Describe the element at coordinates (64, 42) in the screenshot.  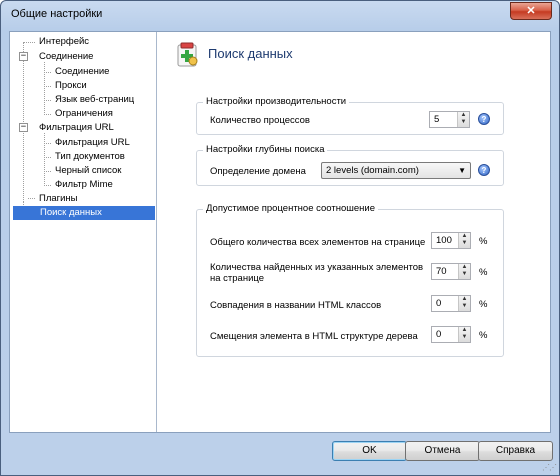
I see `tree-item-interface: Интерфейс` at that location.